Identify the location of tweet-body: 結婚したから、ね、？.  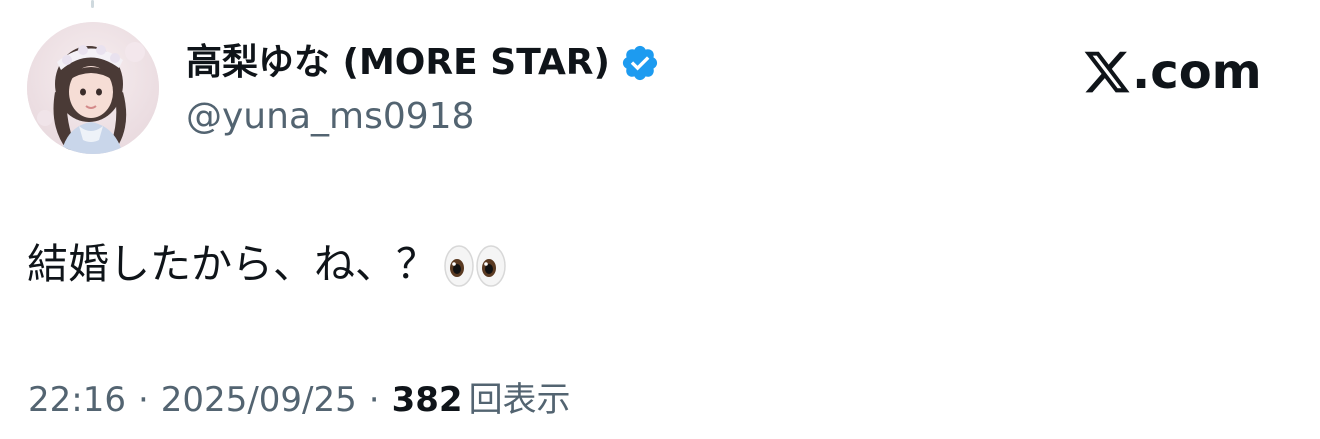
(267, 264).